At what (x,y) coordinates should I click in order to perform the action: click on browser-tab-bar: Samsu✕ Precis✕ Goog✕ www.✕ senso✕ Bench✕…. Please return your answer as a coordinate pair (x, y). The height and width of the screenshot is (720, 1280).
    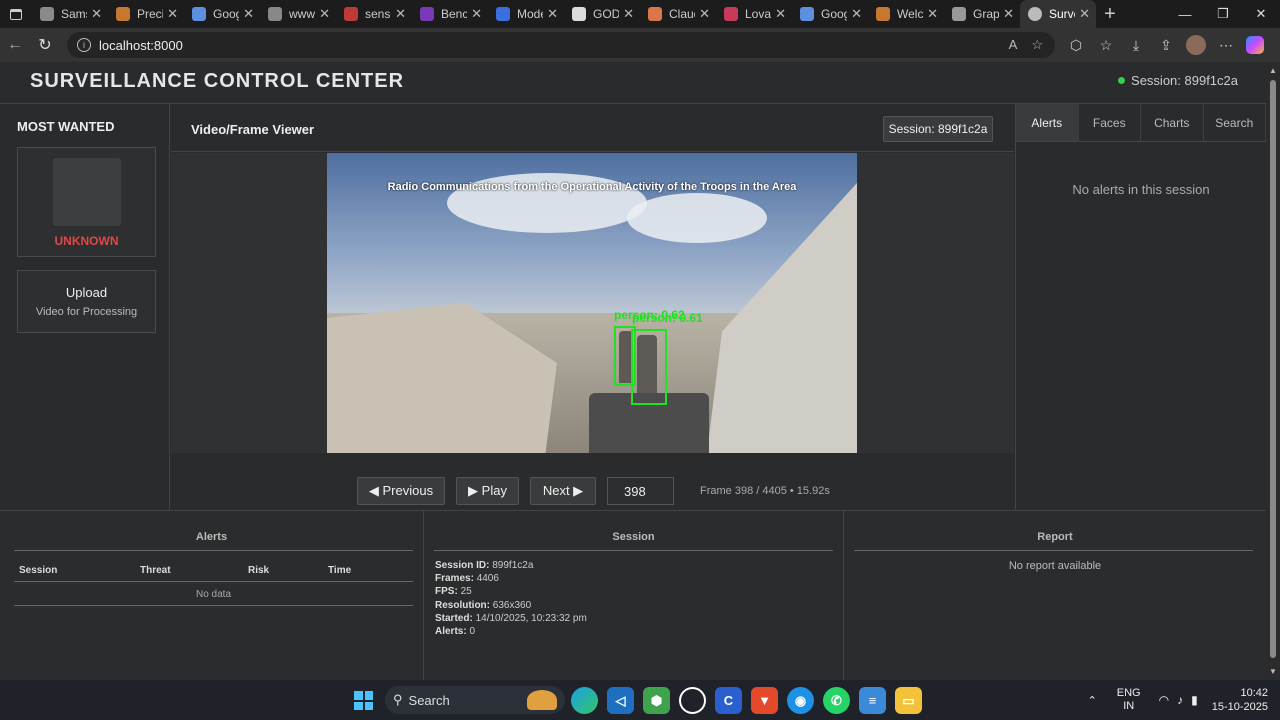
    Looking at the image, I should click on (640, 14).